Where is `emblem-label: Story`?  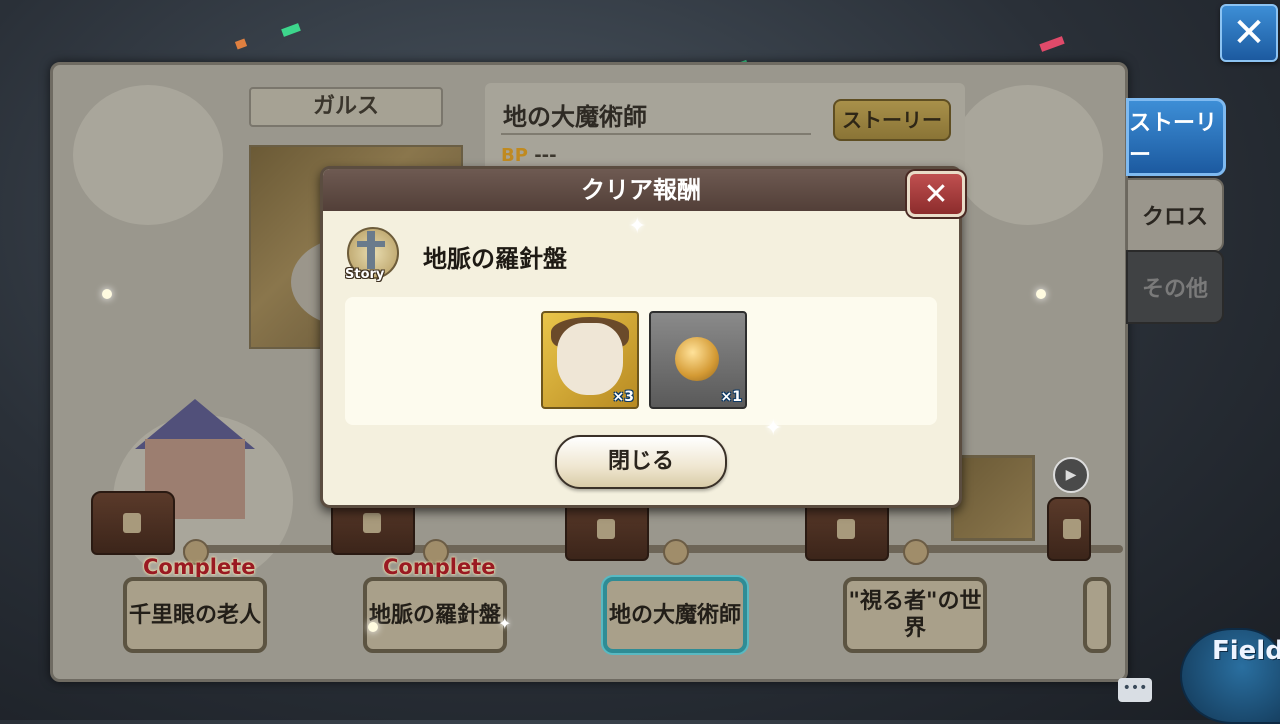 emblem-label: Story is located at coordinates (365, 274).